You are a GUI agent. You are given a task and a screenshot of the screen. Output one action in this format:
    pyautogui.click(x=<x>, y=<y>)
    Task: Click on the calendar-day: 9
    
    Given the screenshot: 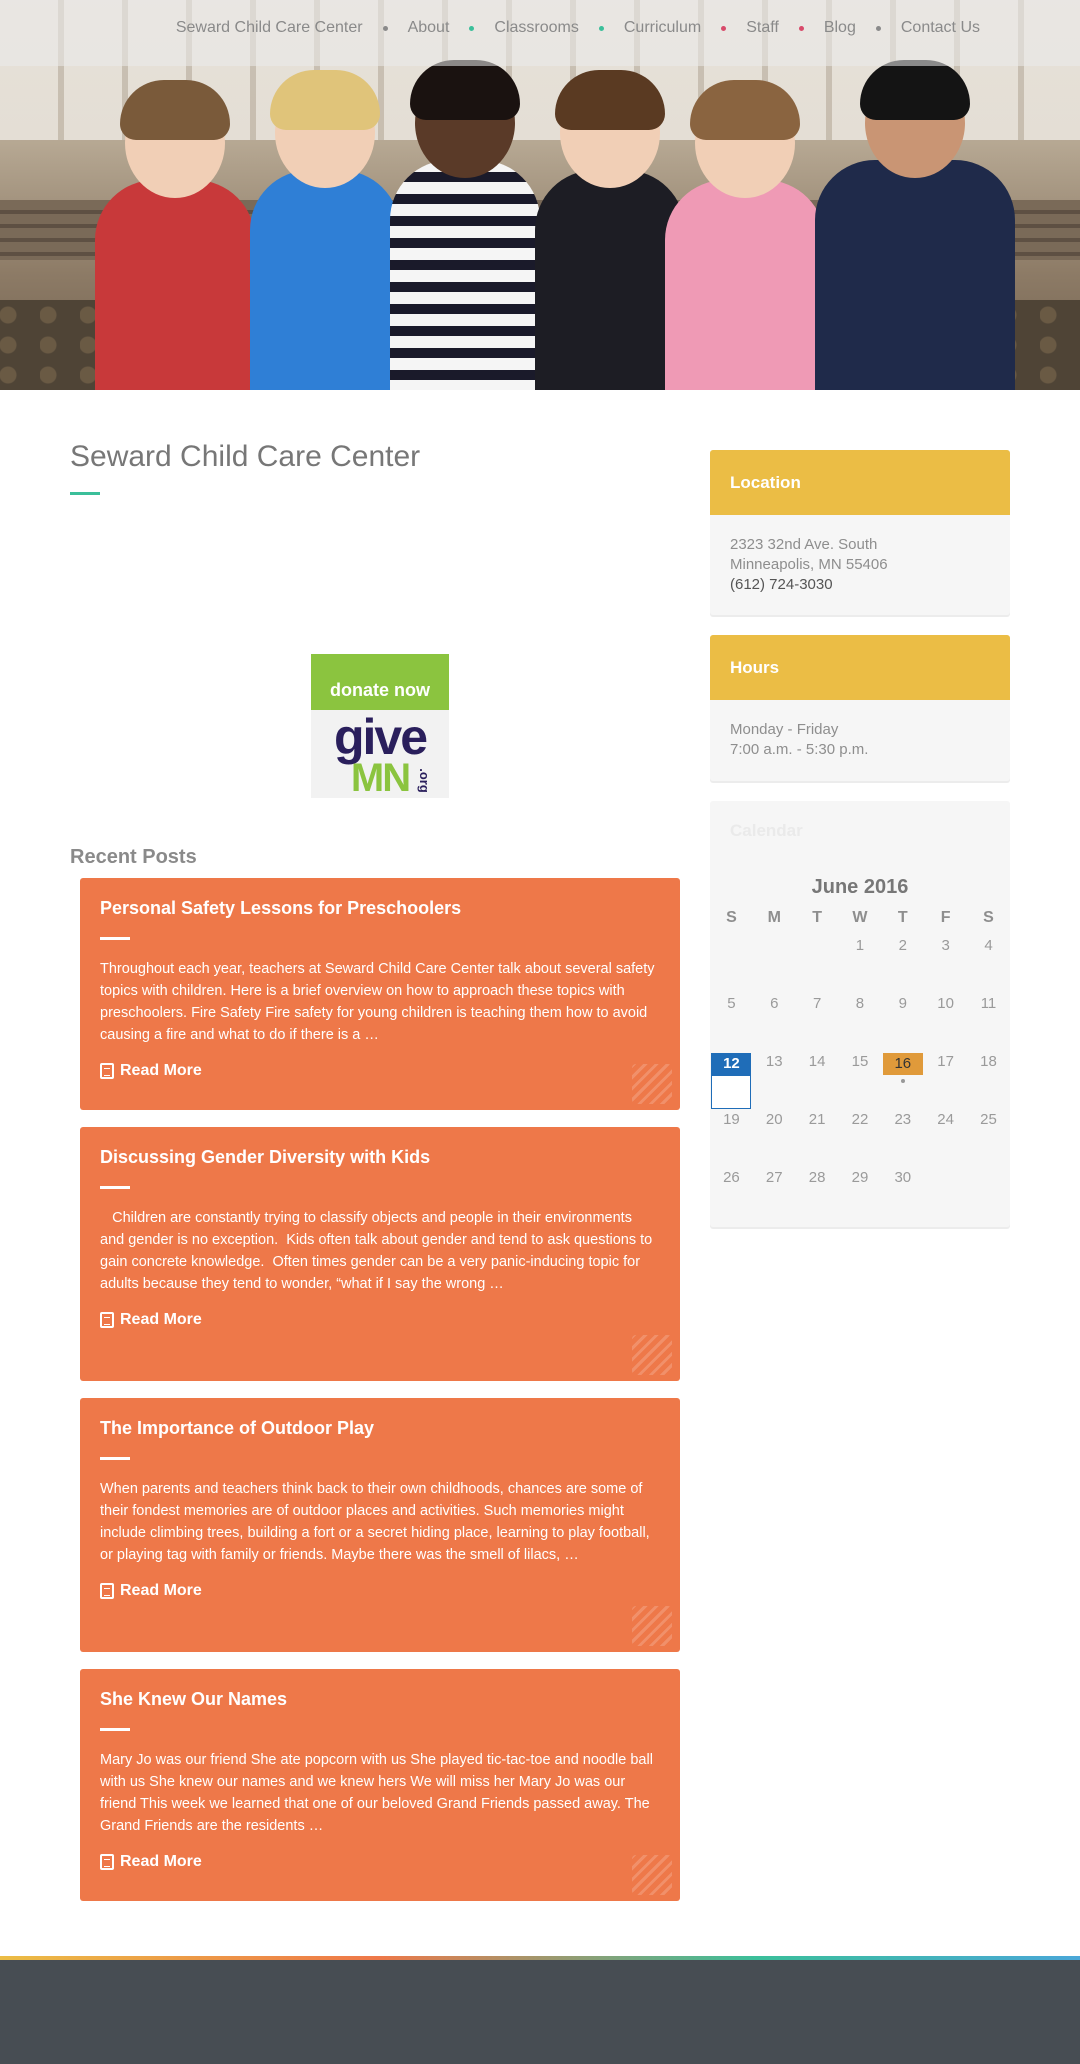 What is the action you would take?
    pyautogui.click(x=902, y=1022)
    